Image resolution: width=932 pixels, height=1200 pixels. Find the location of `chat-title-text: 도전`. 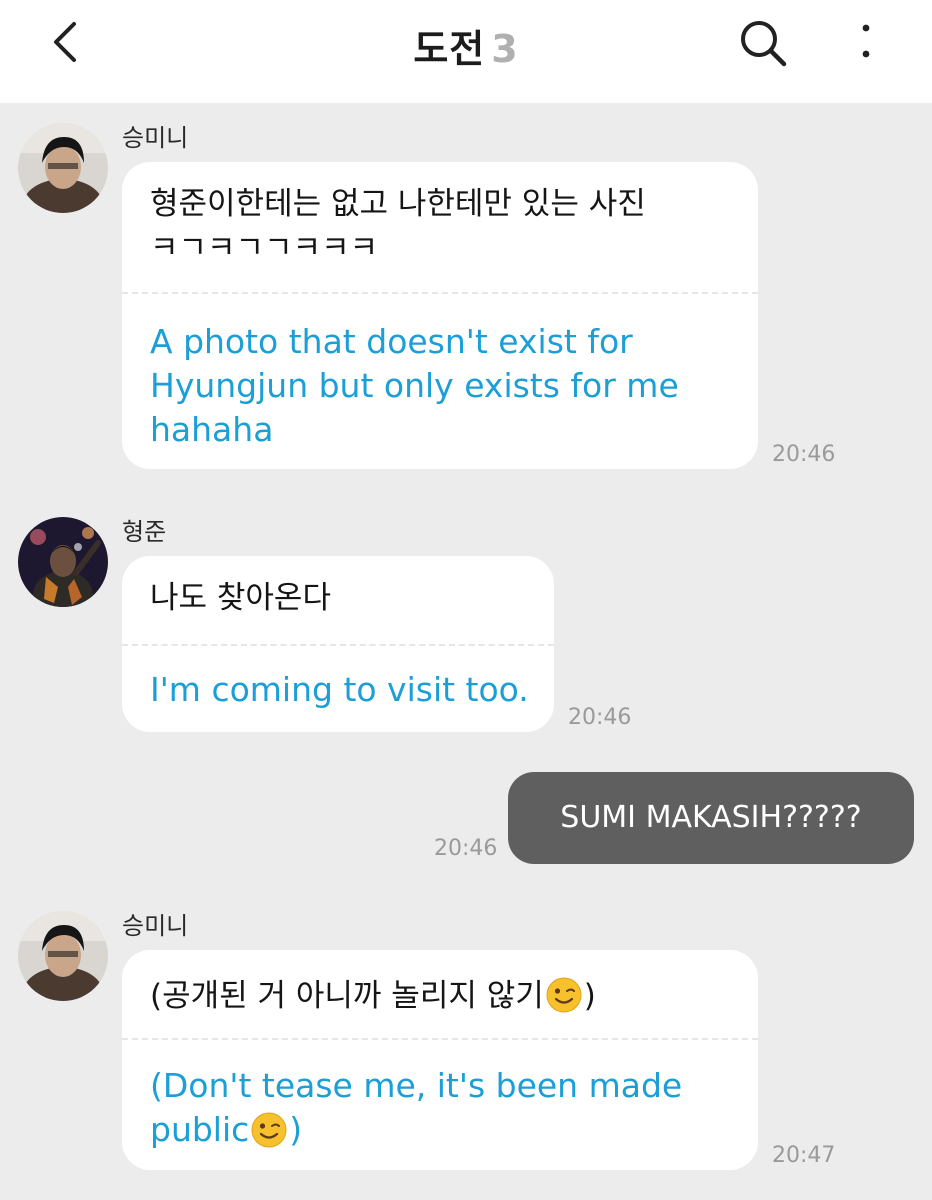

chat-title-text: 도전 is located at coordinates (449, 49).